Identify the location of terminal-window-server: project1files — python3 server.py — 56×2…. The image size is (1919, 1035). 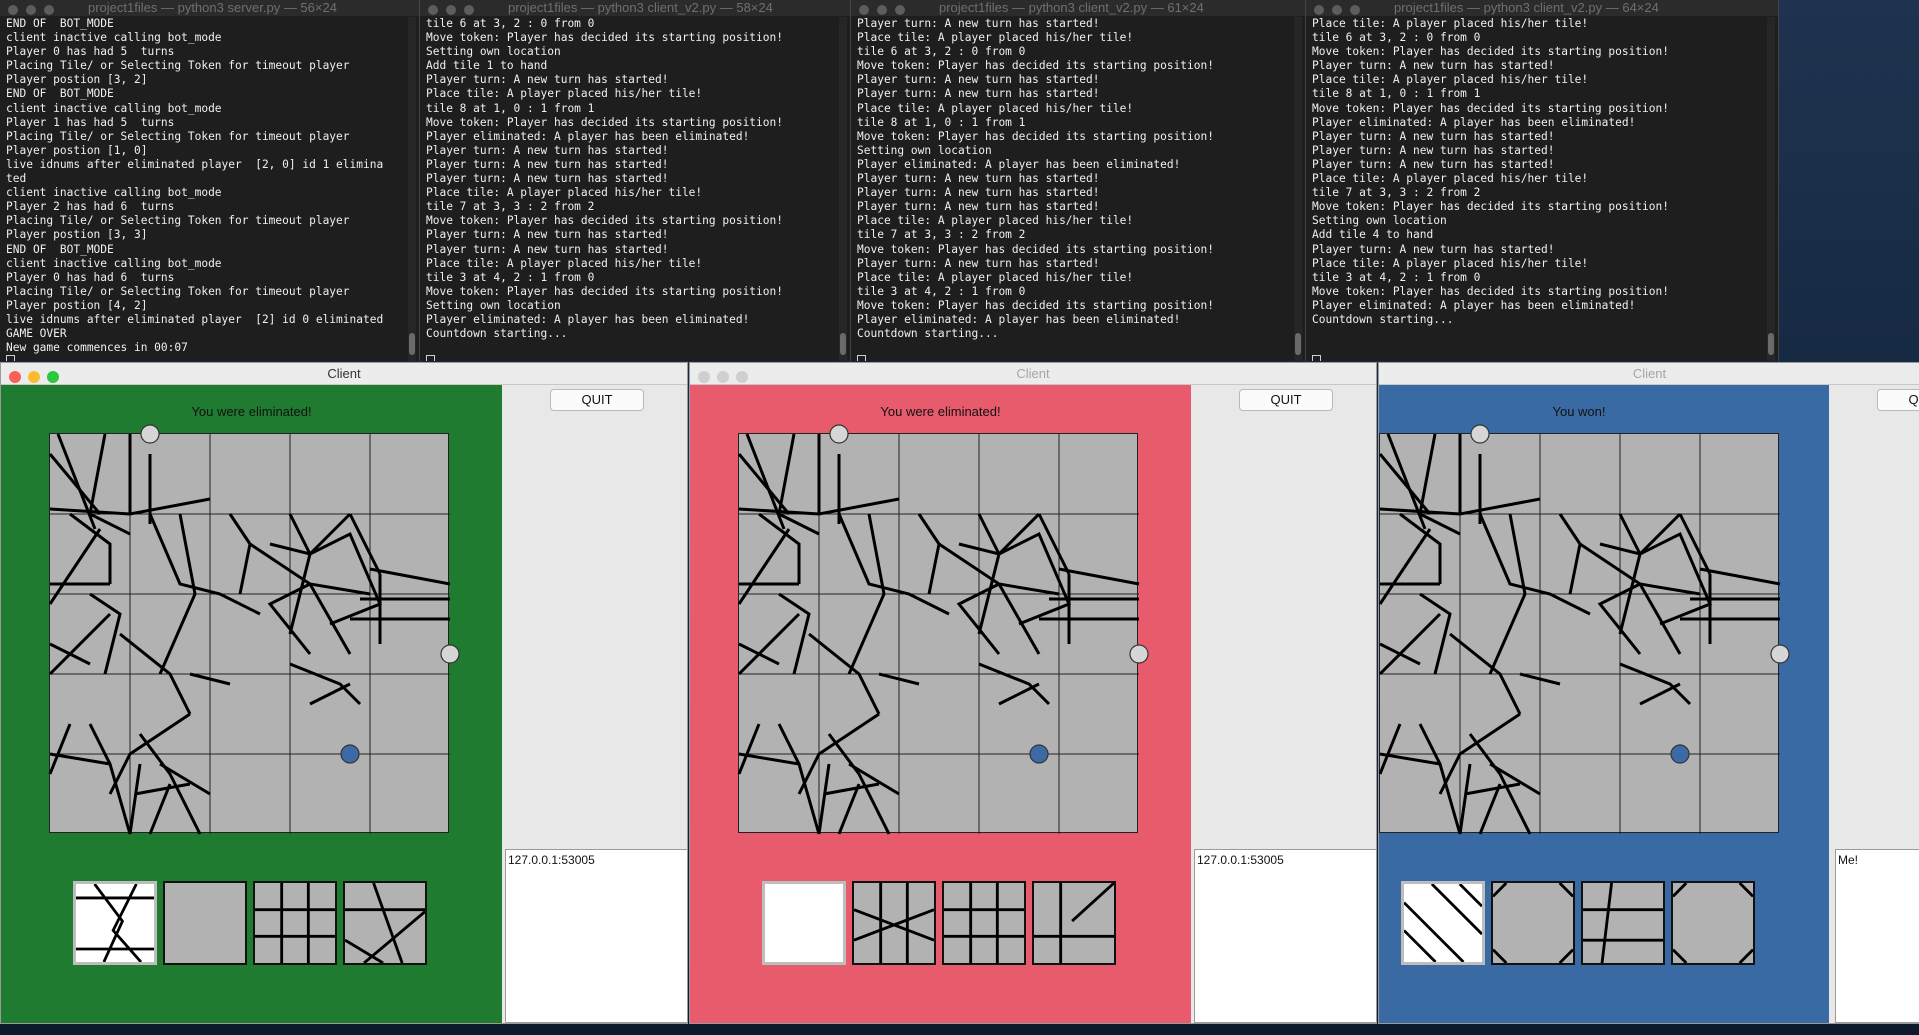
(210, 180).